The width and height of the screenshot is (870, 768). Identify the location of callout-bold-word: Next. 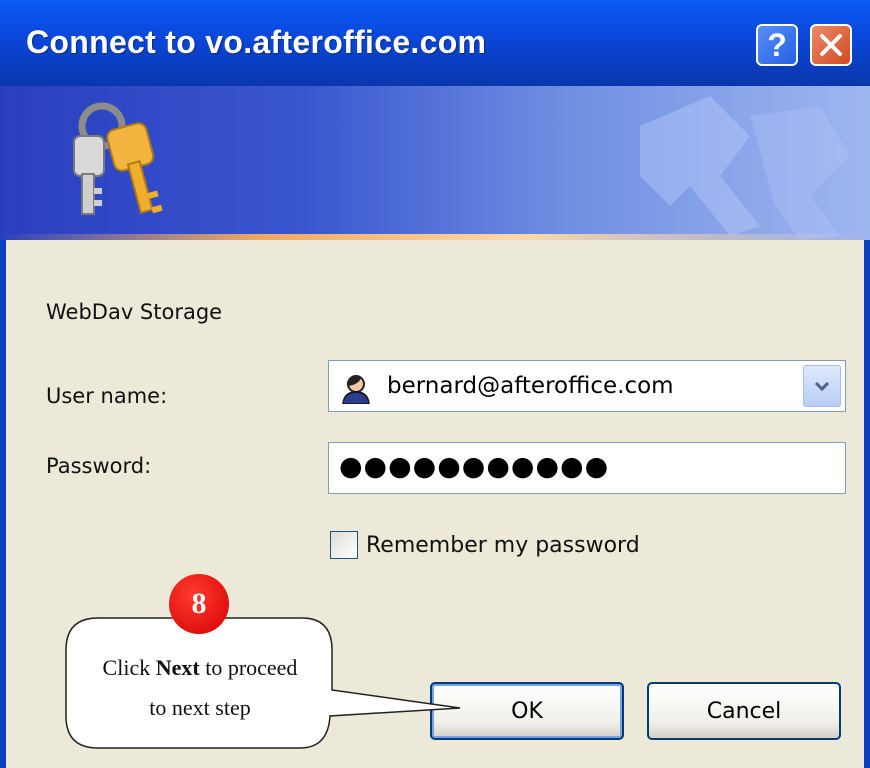
(177, 667).